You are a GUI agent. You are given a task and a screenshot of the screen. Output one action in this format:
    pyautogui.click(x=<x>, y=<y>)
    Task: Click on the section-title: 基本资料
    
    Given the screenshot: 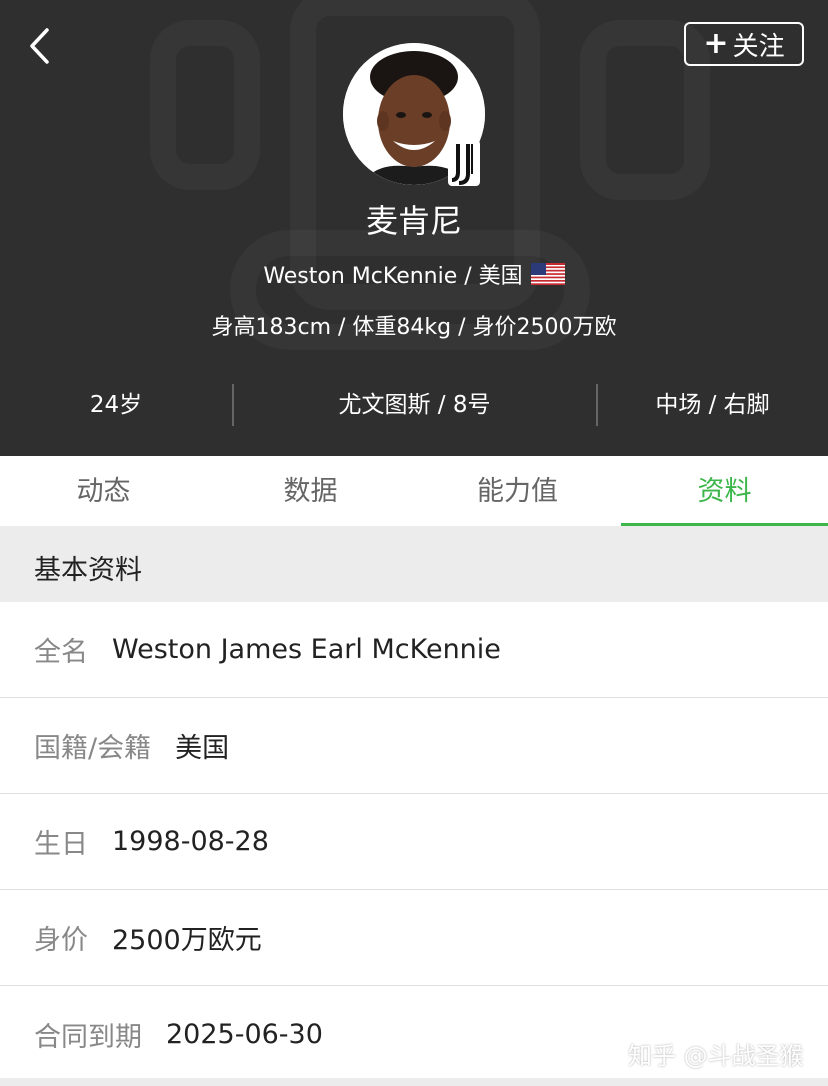 What is the action you would take?
    pyautogui.click(x=88, y=570)
    